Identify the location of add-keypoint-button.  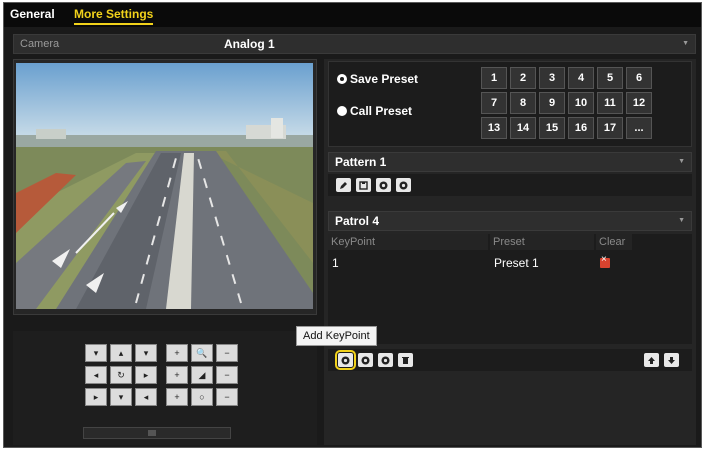
(345, 360).